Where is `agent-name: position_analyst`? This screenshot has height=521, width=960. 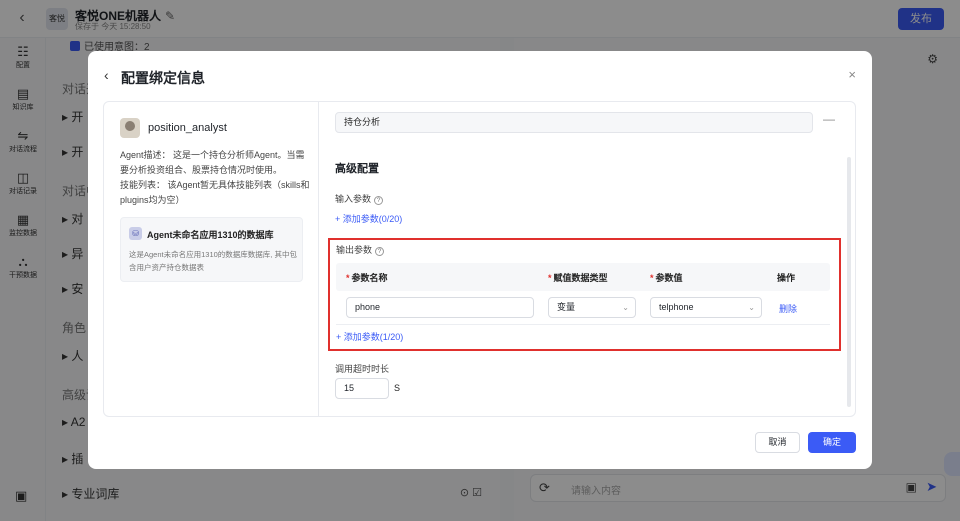
agent-name: position_analyst is located at coordinates (187, 128).